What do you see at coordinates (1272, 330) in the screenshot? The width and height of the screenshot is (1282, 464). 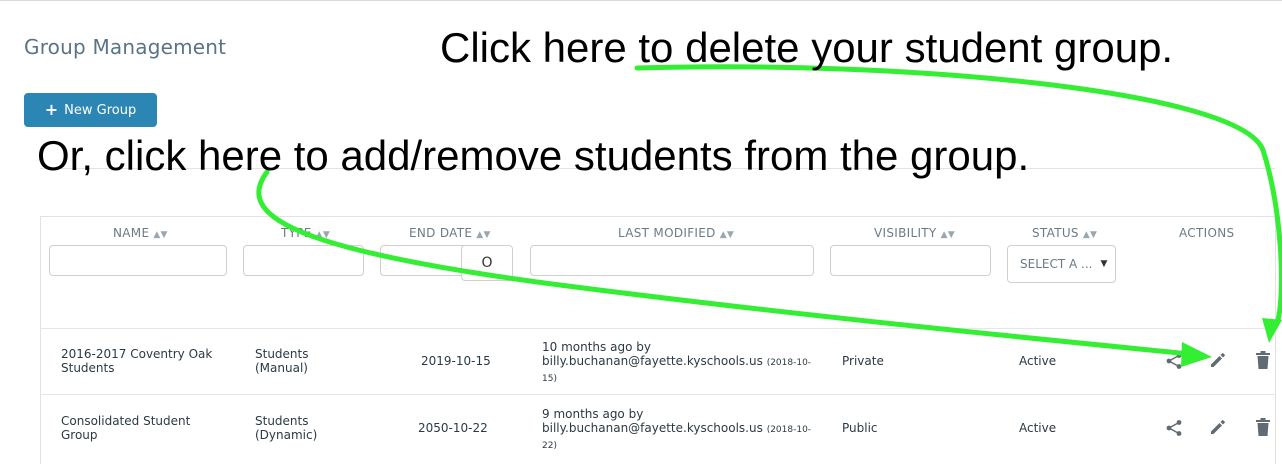 I see `arrowhead-trash` at bounding box center [1272, 330].